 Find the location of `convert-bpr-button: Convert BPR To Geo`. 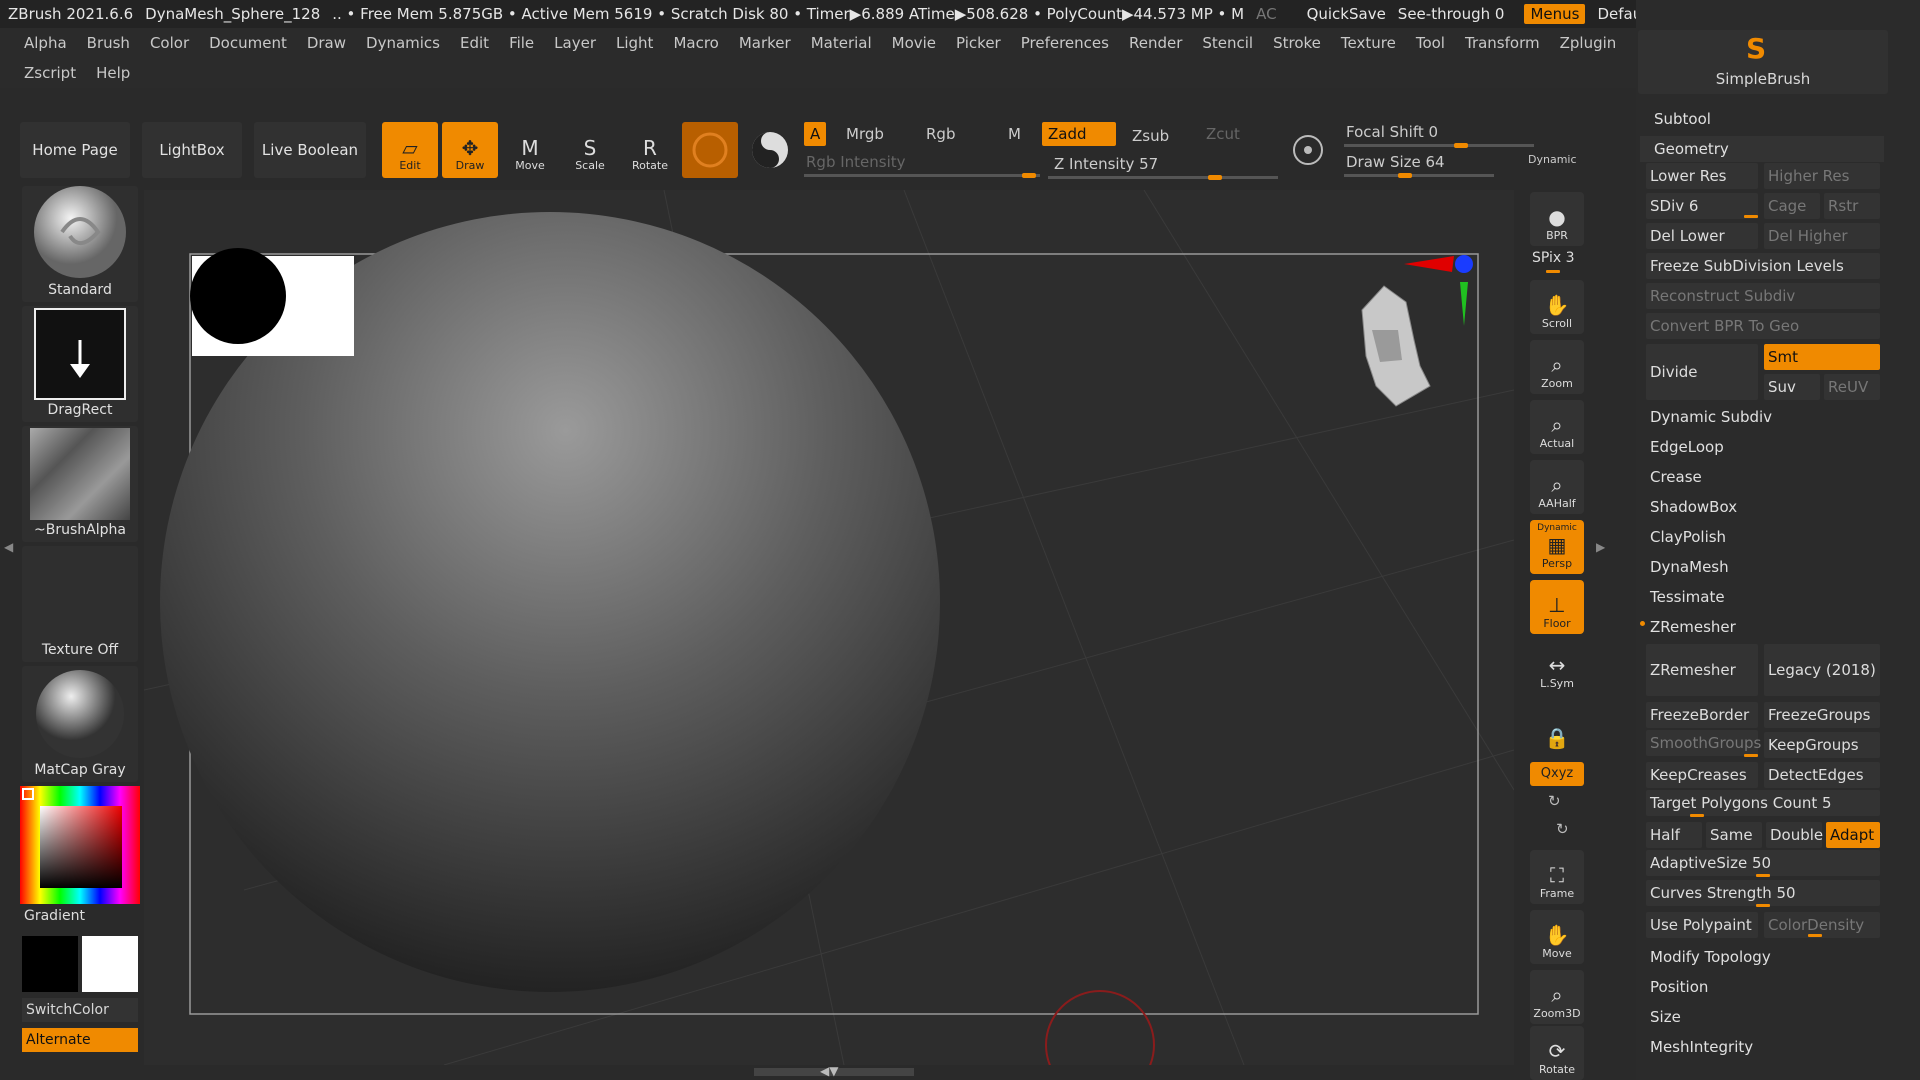

convert-bpr-button: Convert BPR To Geo is located at coordinates (1763, 326).